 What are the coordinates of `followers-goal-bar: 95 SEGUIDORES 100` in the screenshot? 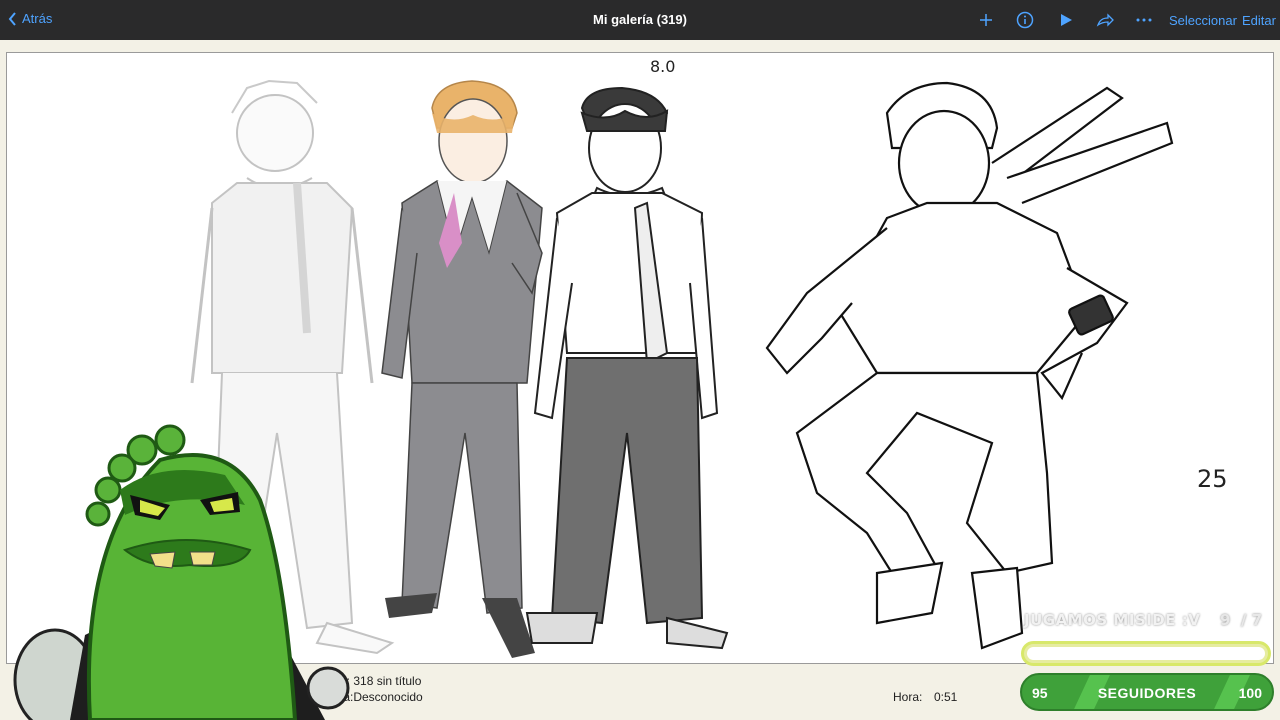 It's located at (1147, 692).